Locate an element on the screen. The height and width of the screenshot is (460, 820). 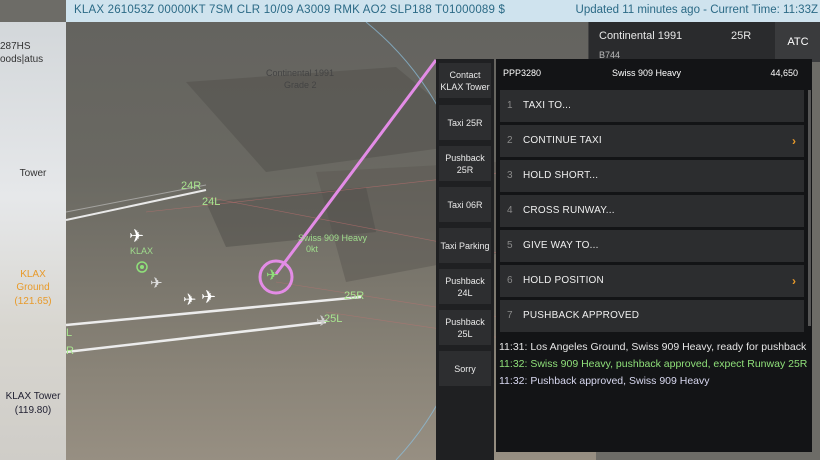
runway-edge-r-label: R is located at coordinates (70, 351).